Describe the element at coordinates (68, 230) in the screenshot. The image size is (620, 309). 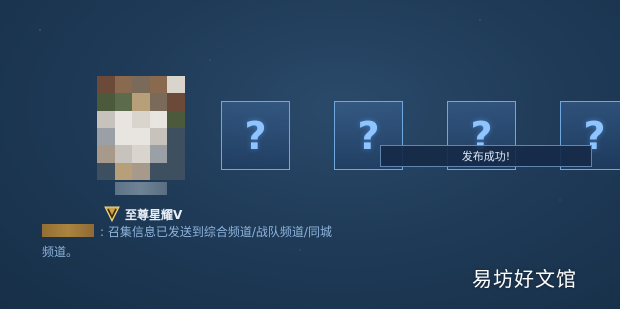
I see `chat-sender-name-blurred` at that location.